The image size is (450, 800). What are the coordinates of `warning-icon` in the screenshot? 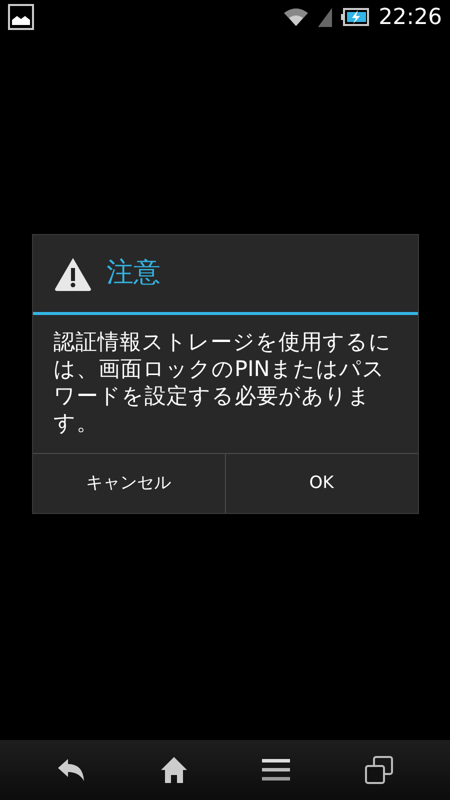 It's located at (72, 274).